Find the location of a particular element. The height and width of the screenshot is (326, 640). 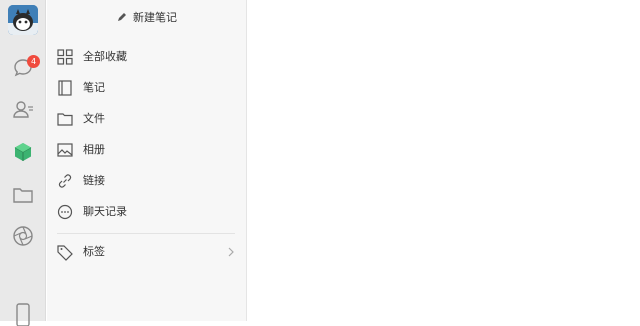

nav-item-links: 链接 is located at coordinates (147, 181).